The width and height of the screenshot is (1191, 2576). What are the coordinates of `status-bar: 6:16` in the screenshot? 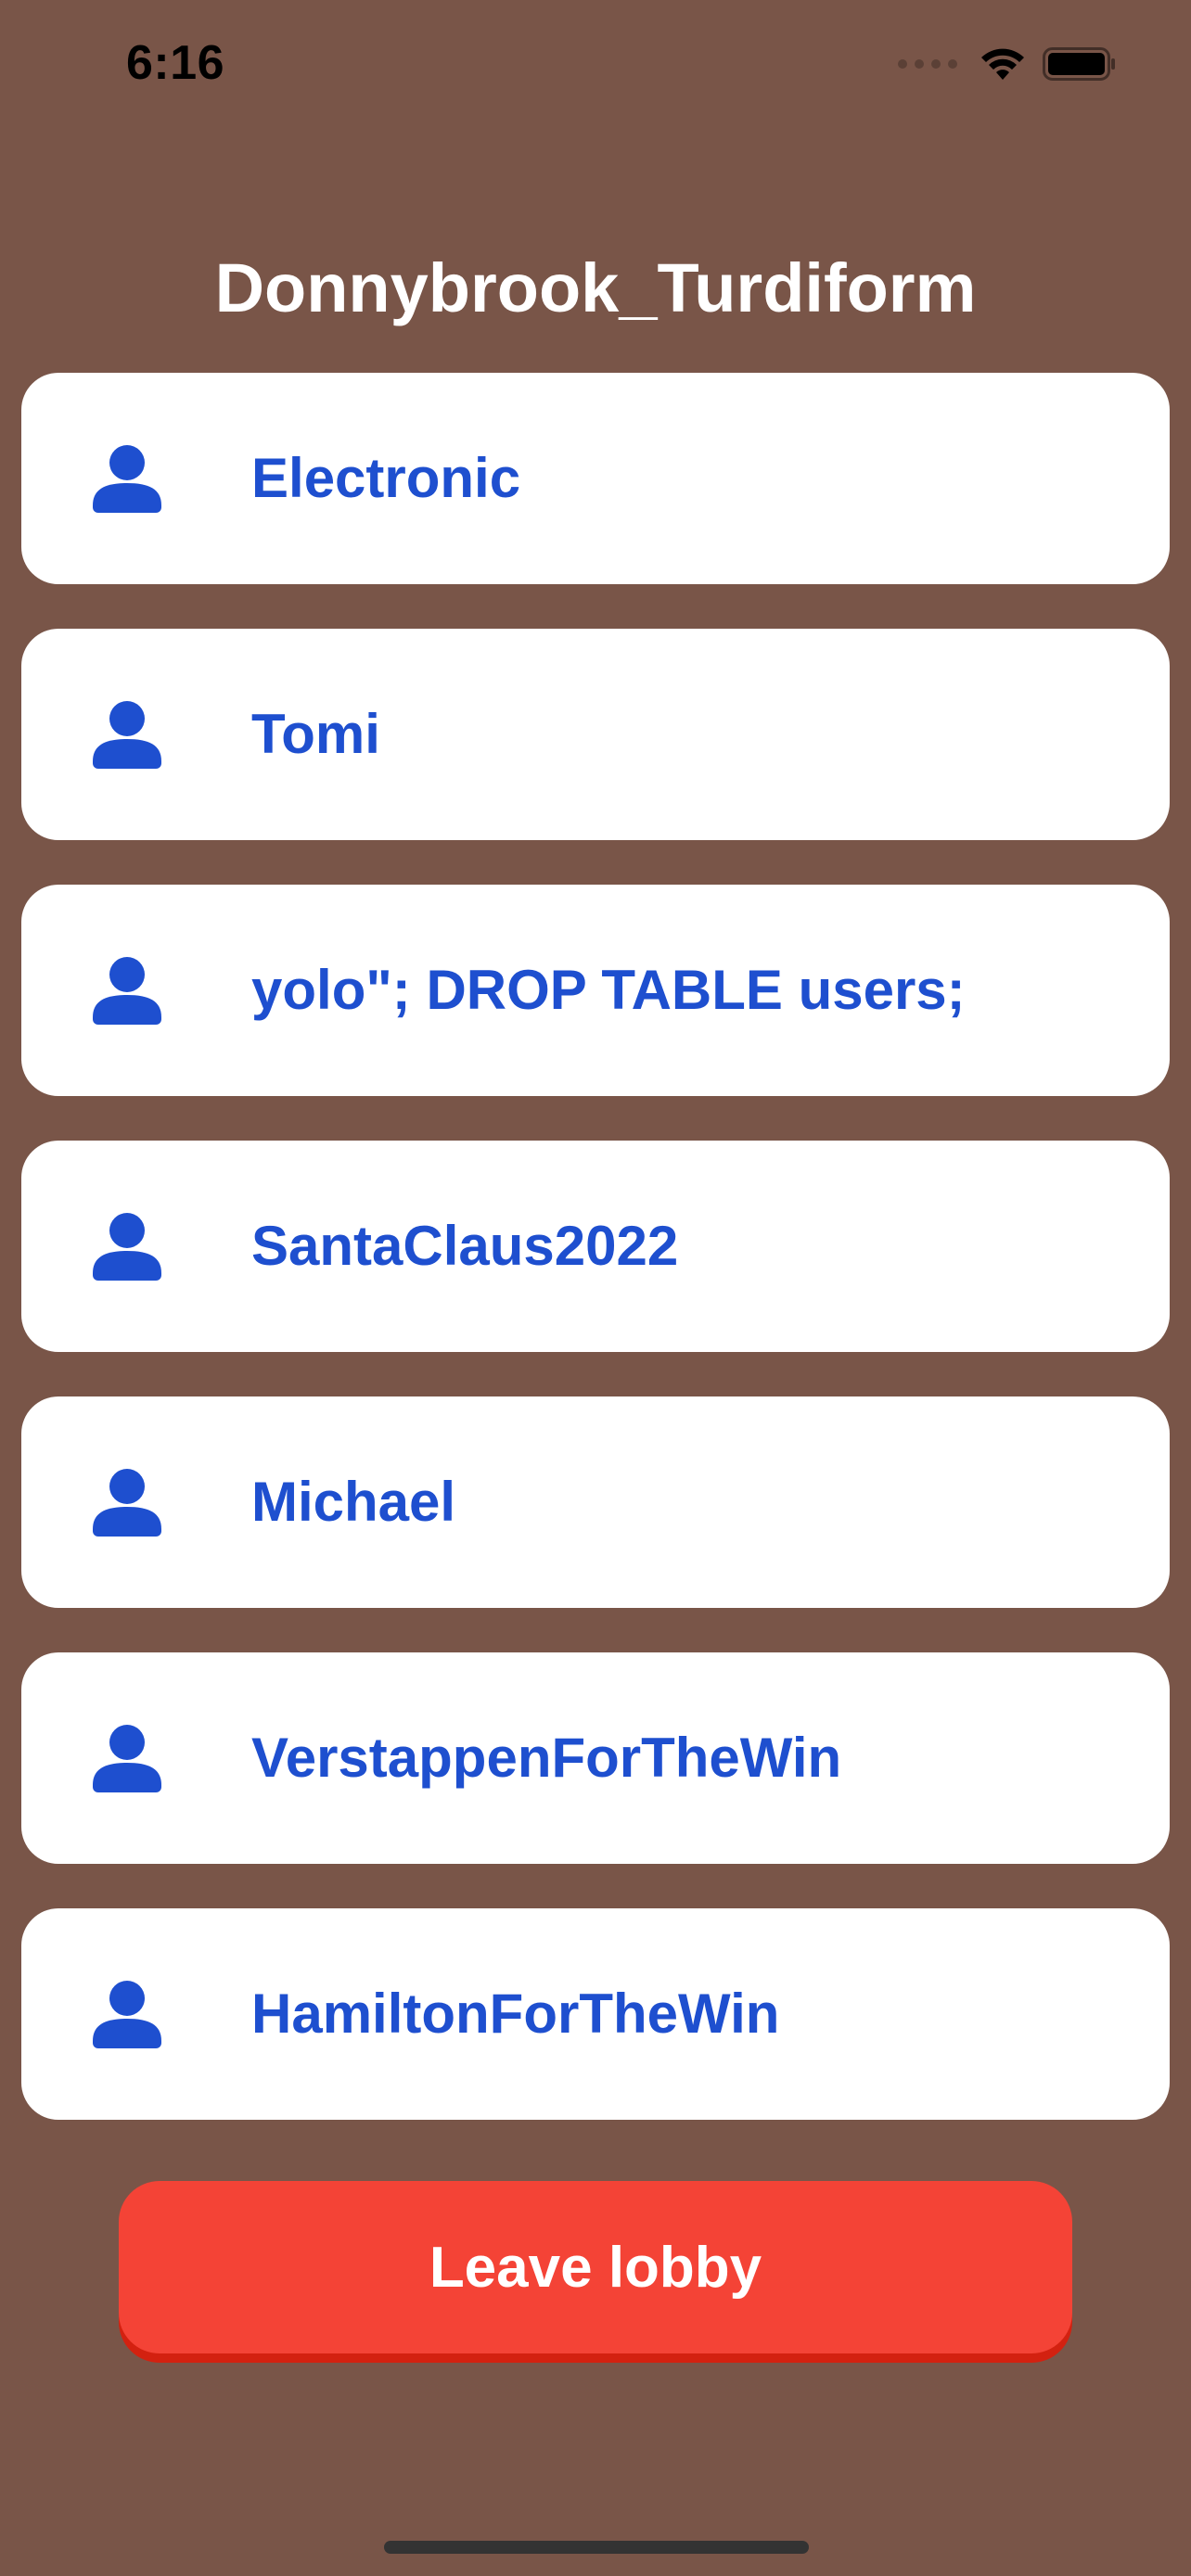 It's located at (595, 65).